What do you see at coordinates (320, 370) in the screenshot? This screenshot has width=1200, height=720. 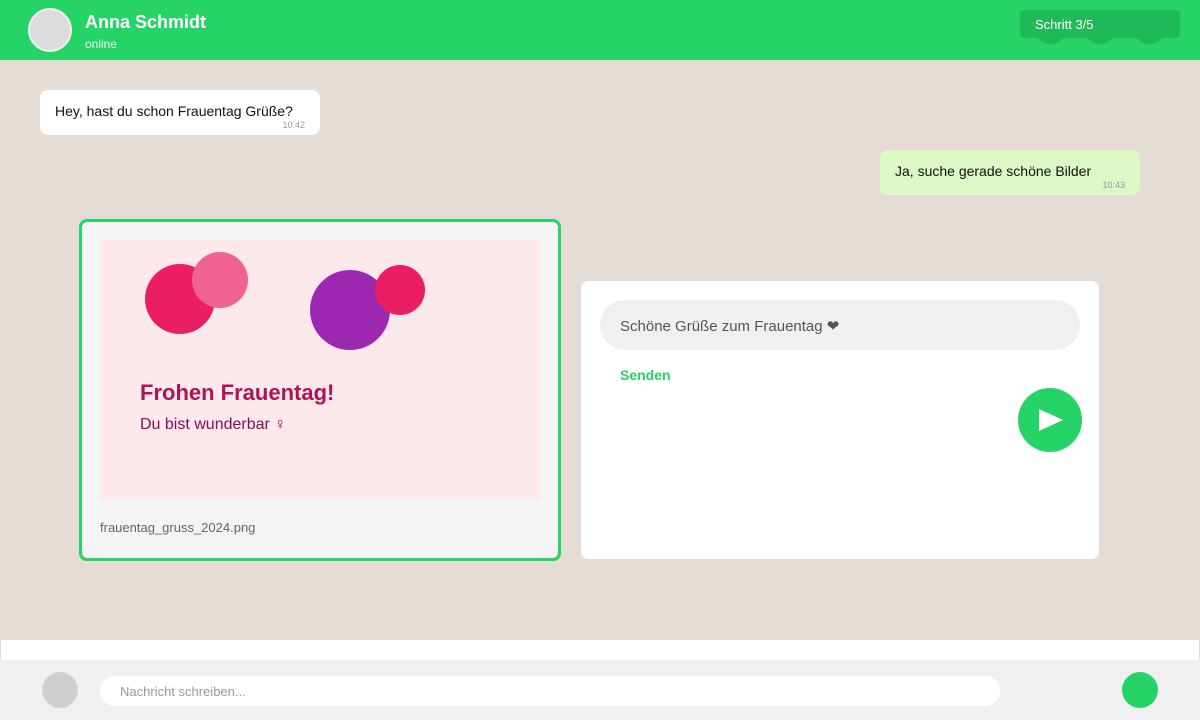 I see `greeting-image: Frohen Frauentag! Du bist wunderbar ♀` at bounding box center [320, 370].